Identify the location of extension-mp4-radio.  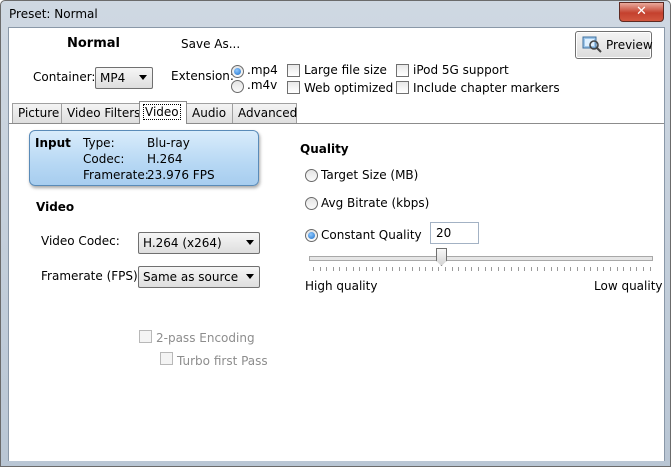
(237, 71).